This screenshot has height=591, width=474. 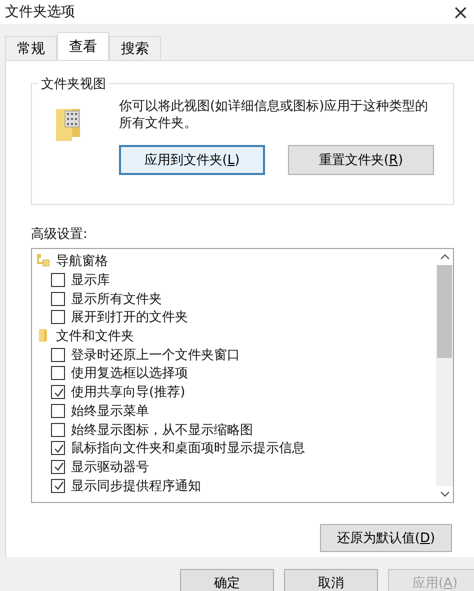 What do you see at coordinates (136, 486) in the screenshot?
I see `option-label: 显示同步提供程序通知` at bounding box center [136, 486].